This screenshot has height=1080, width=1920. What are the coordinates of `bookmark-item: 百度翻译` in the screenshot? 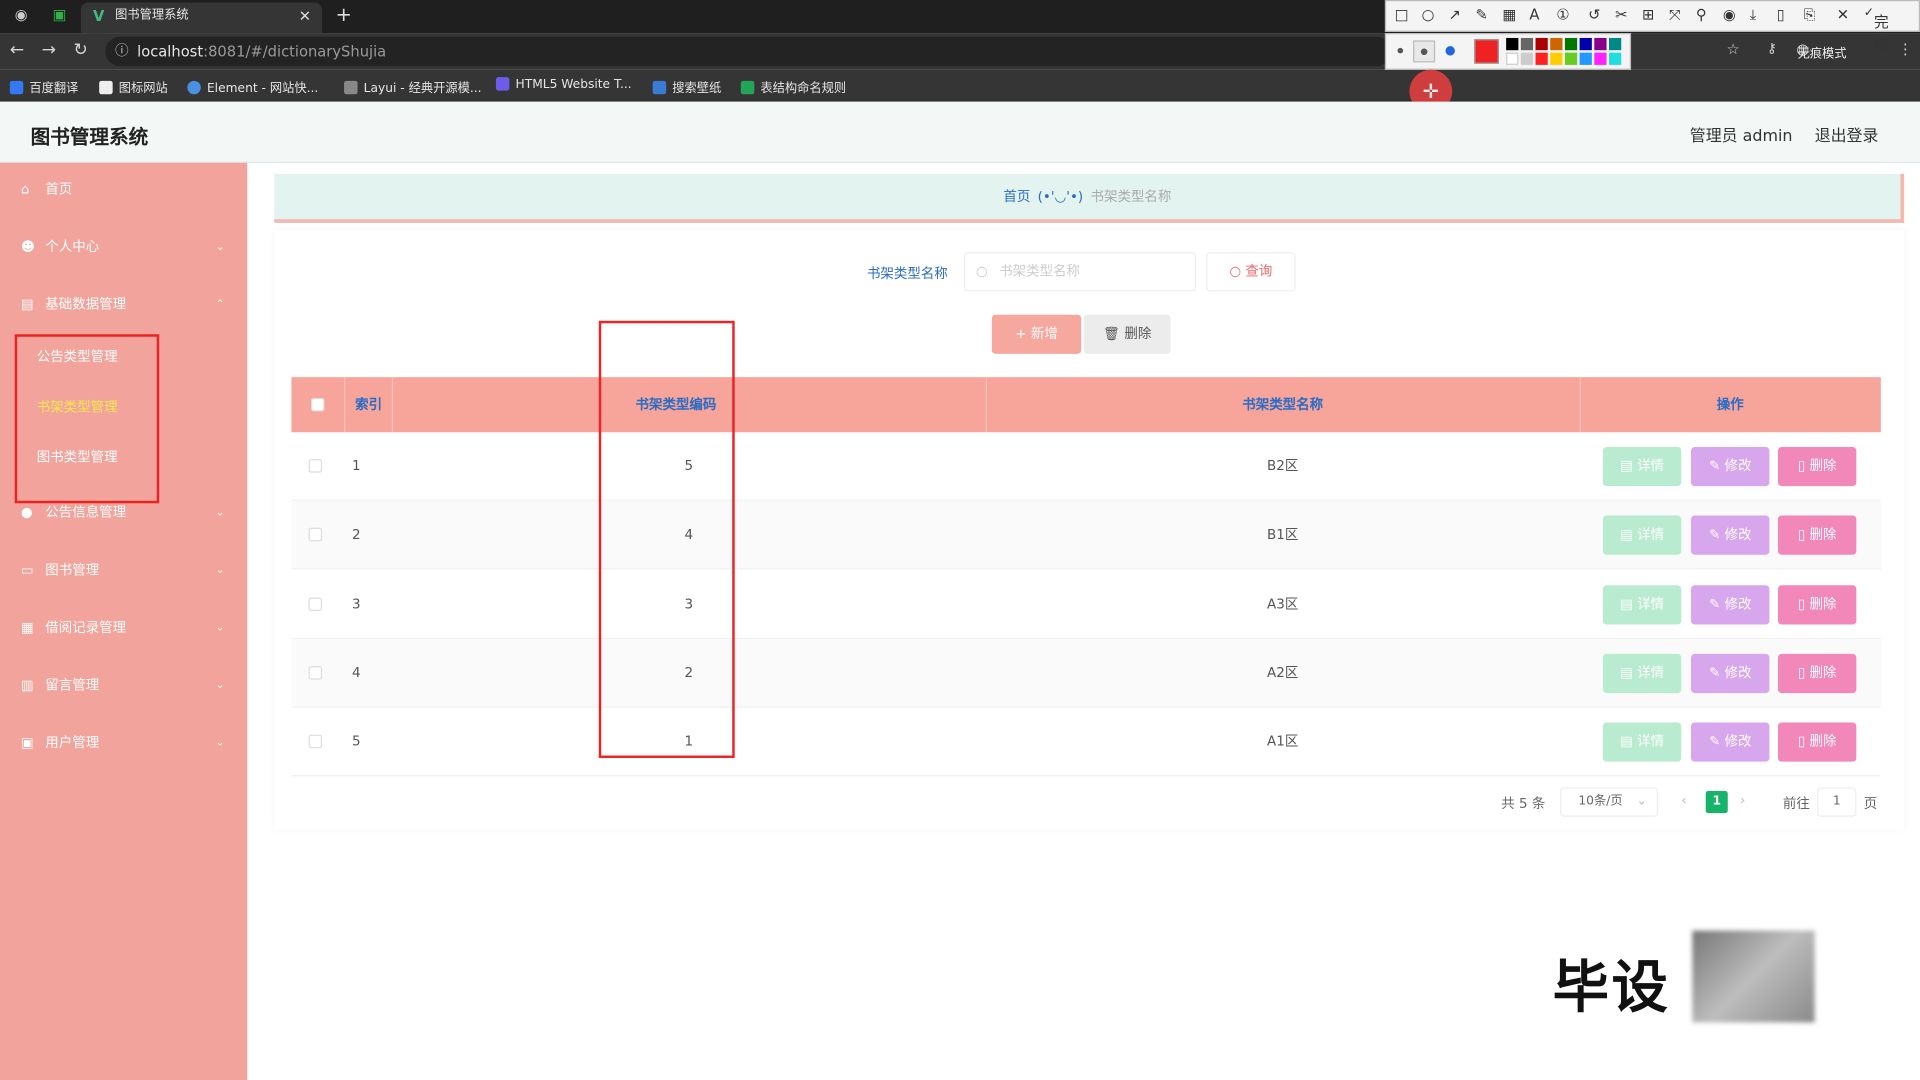 It's located at (44, 86).